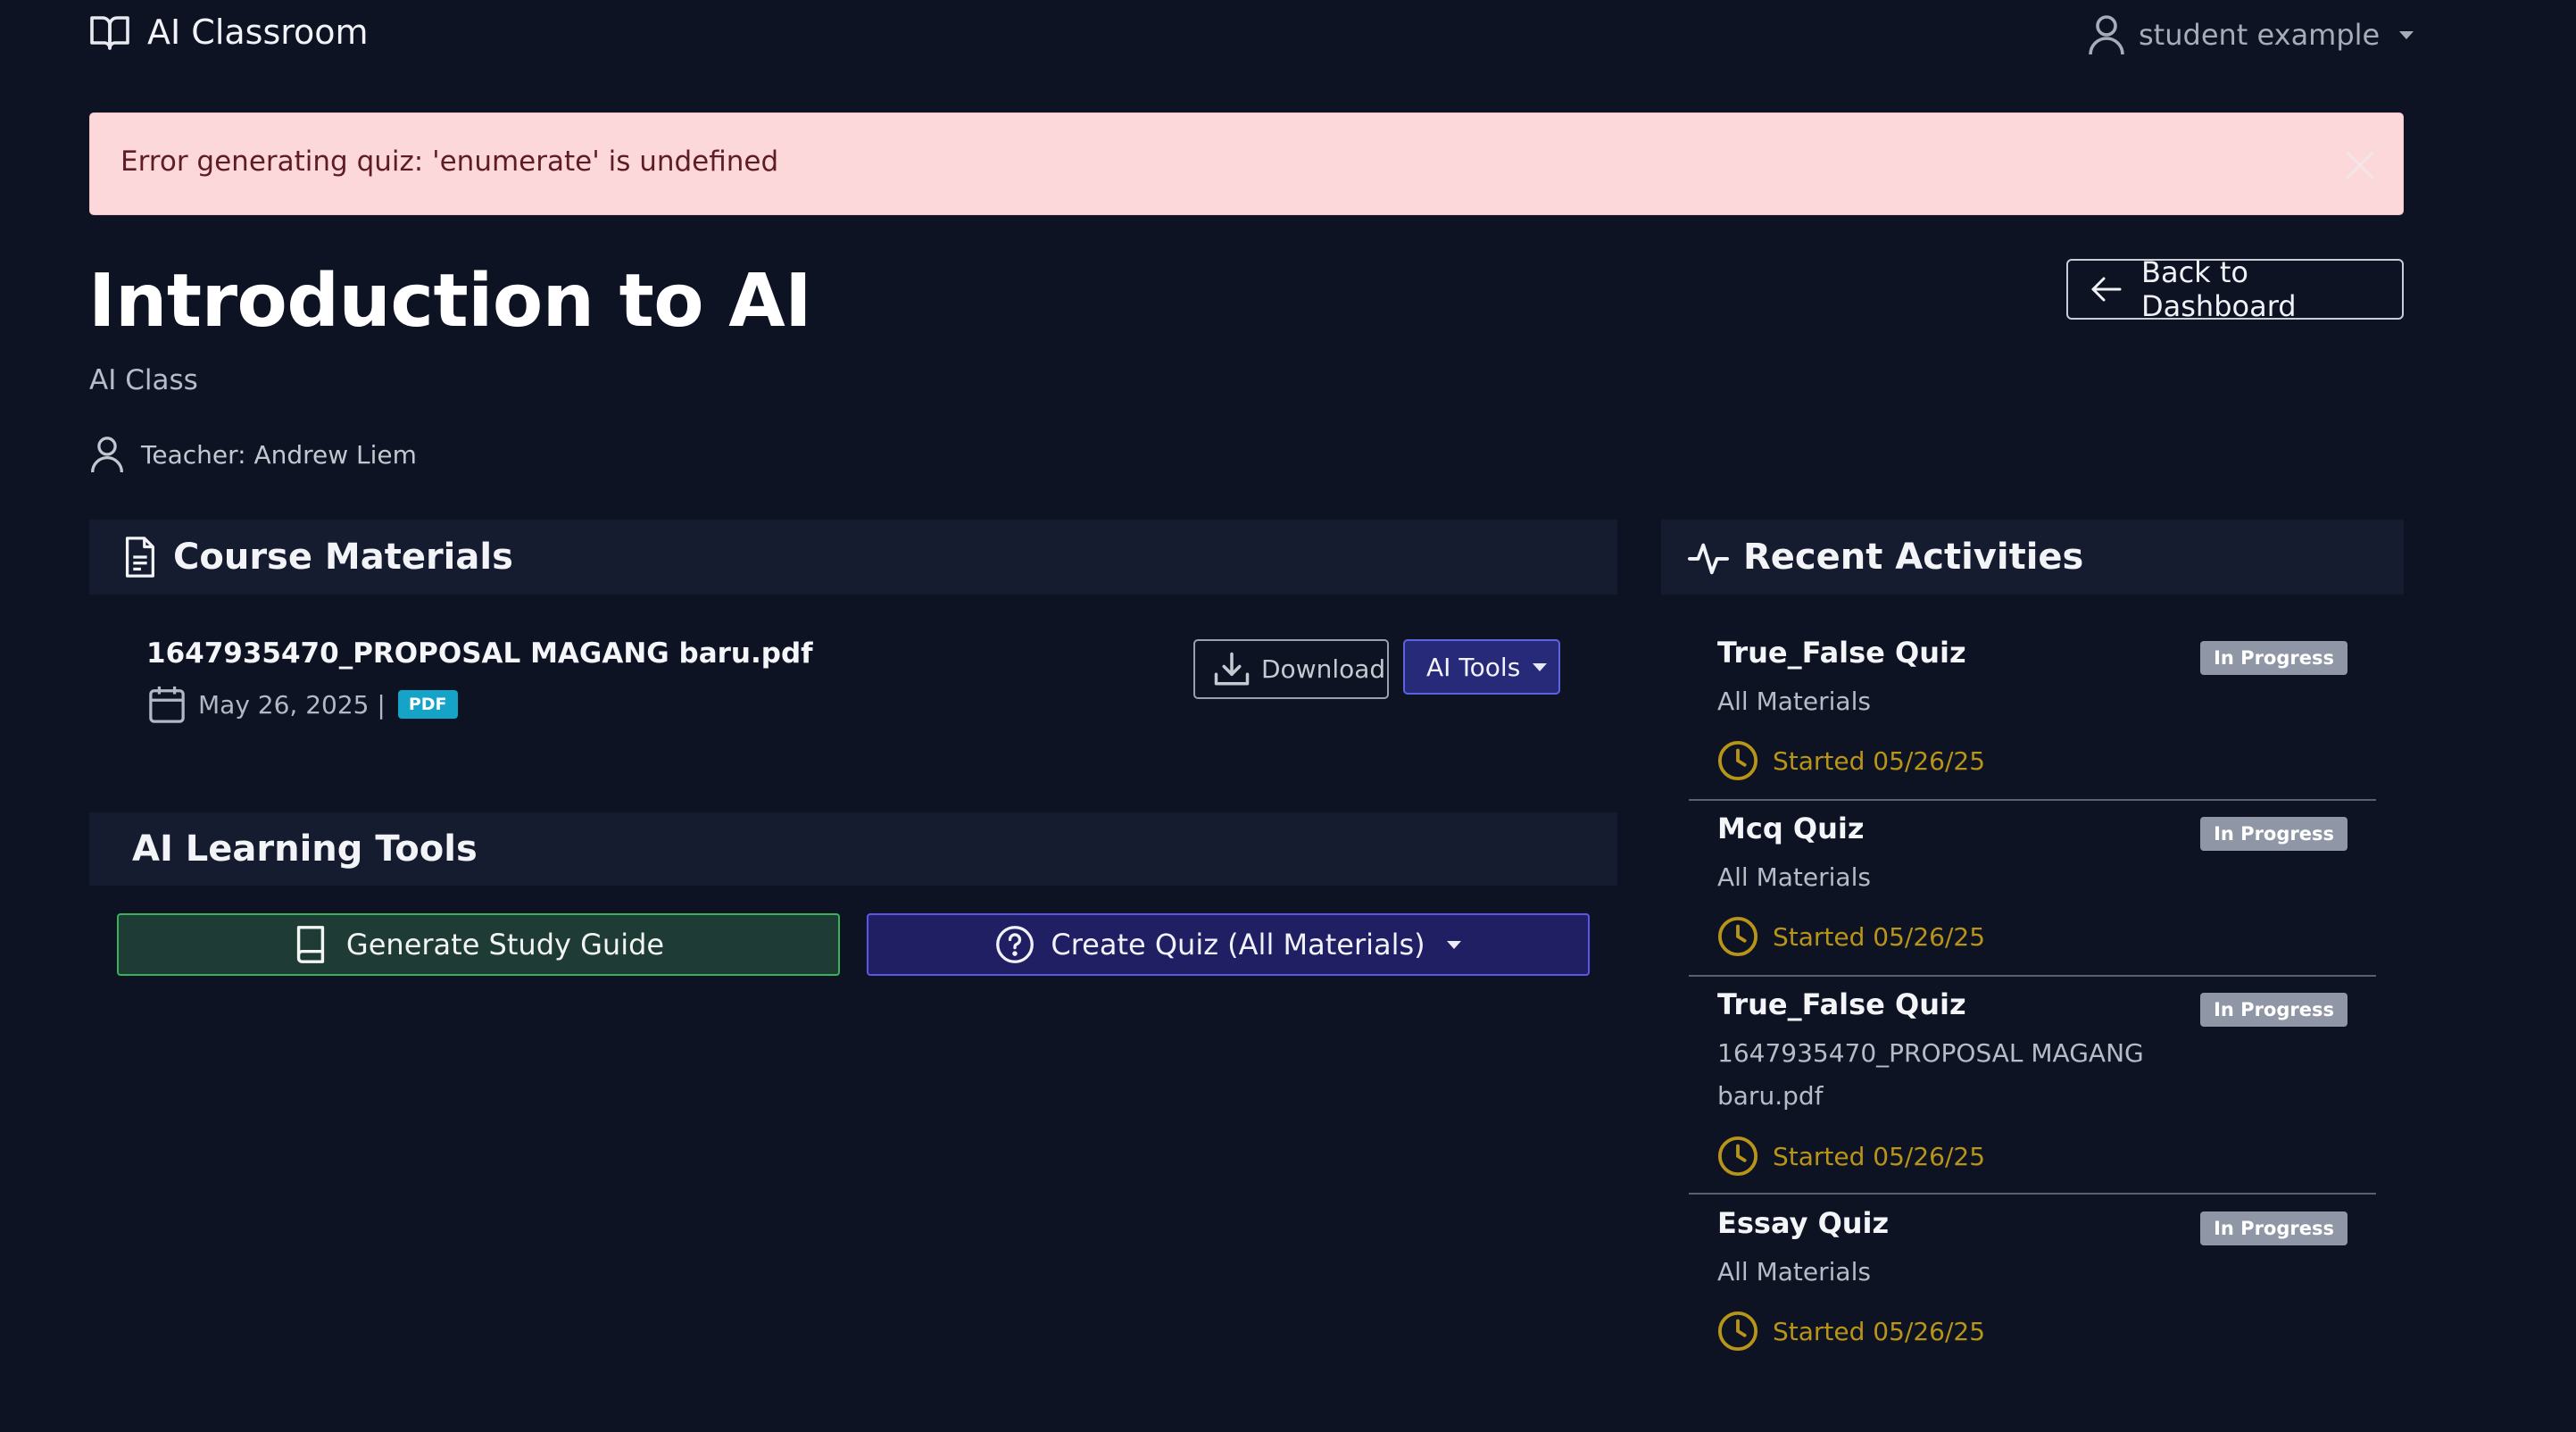 The image size is (2576, 1432). What do you see at coordinates (167, 704) in the screenshot?
I see `calendar-icon` at bounding box center [167, 704].